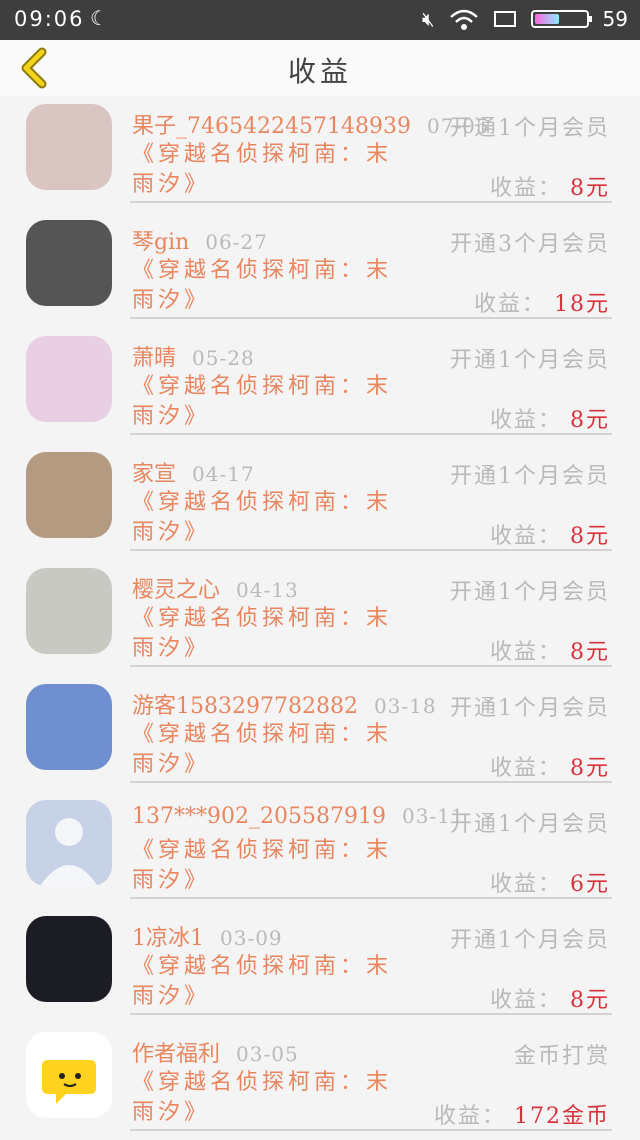  Describe the element at coordinates (99, 18) in the screenshot. I see `moon-icon: ☾` at that location.